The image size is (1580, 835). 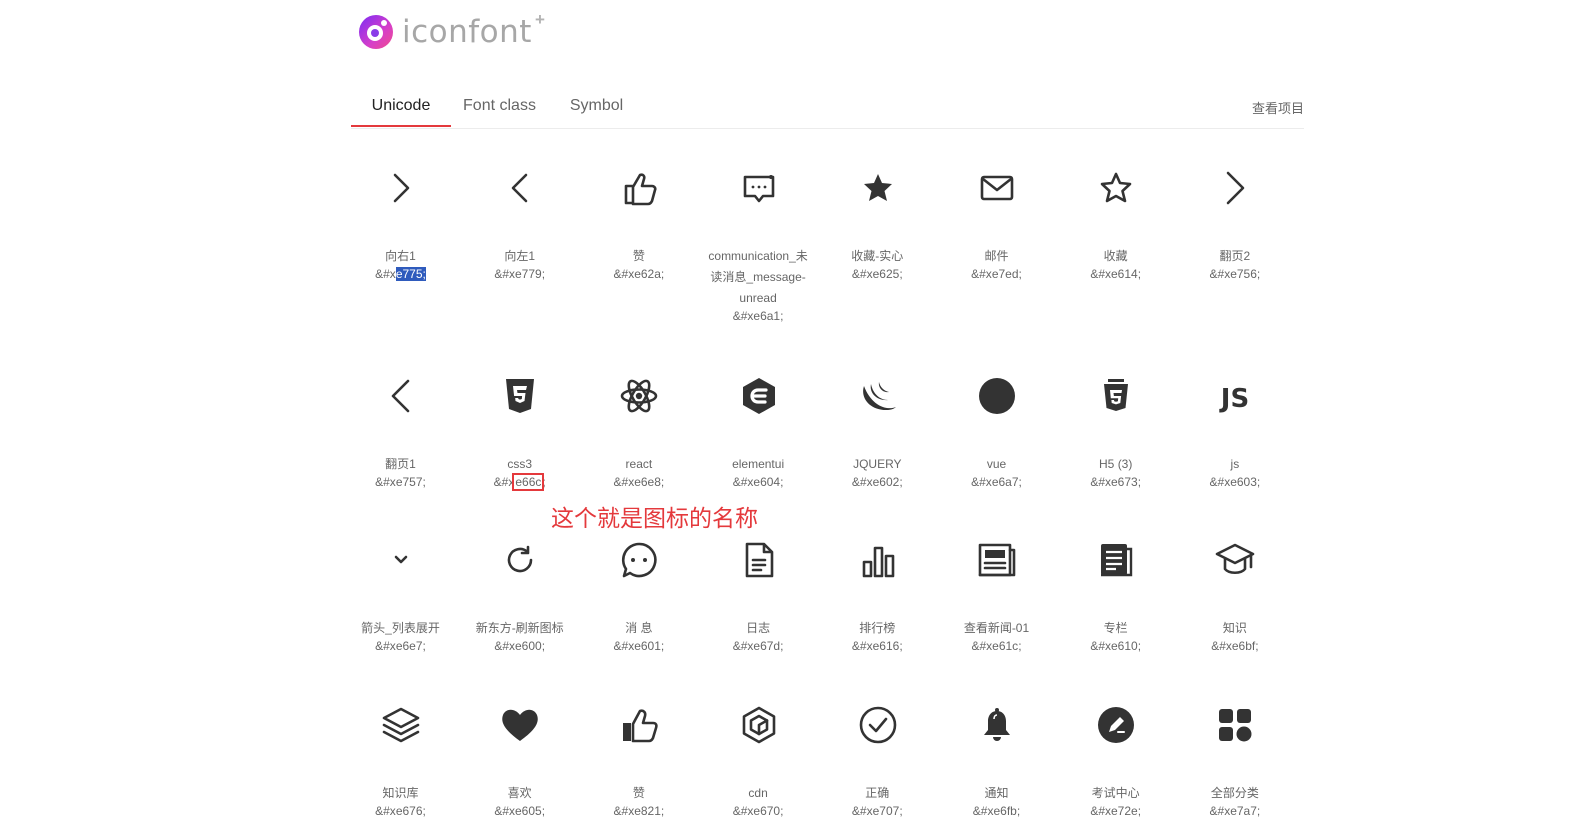 What do you see at coordinates (1243, 811) in the screenshot?
I see `unicode-code: e7a7` at bounding box center [1243, 811].